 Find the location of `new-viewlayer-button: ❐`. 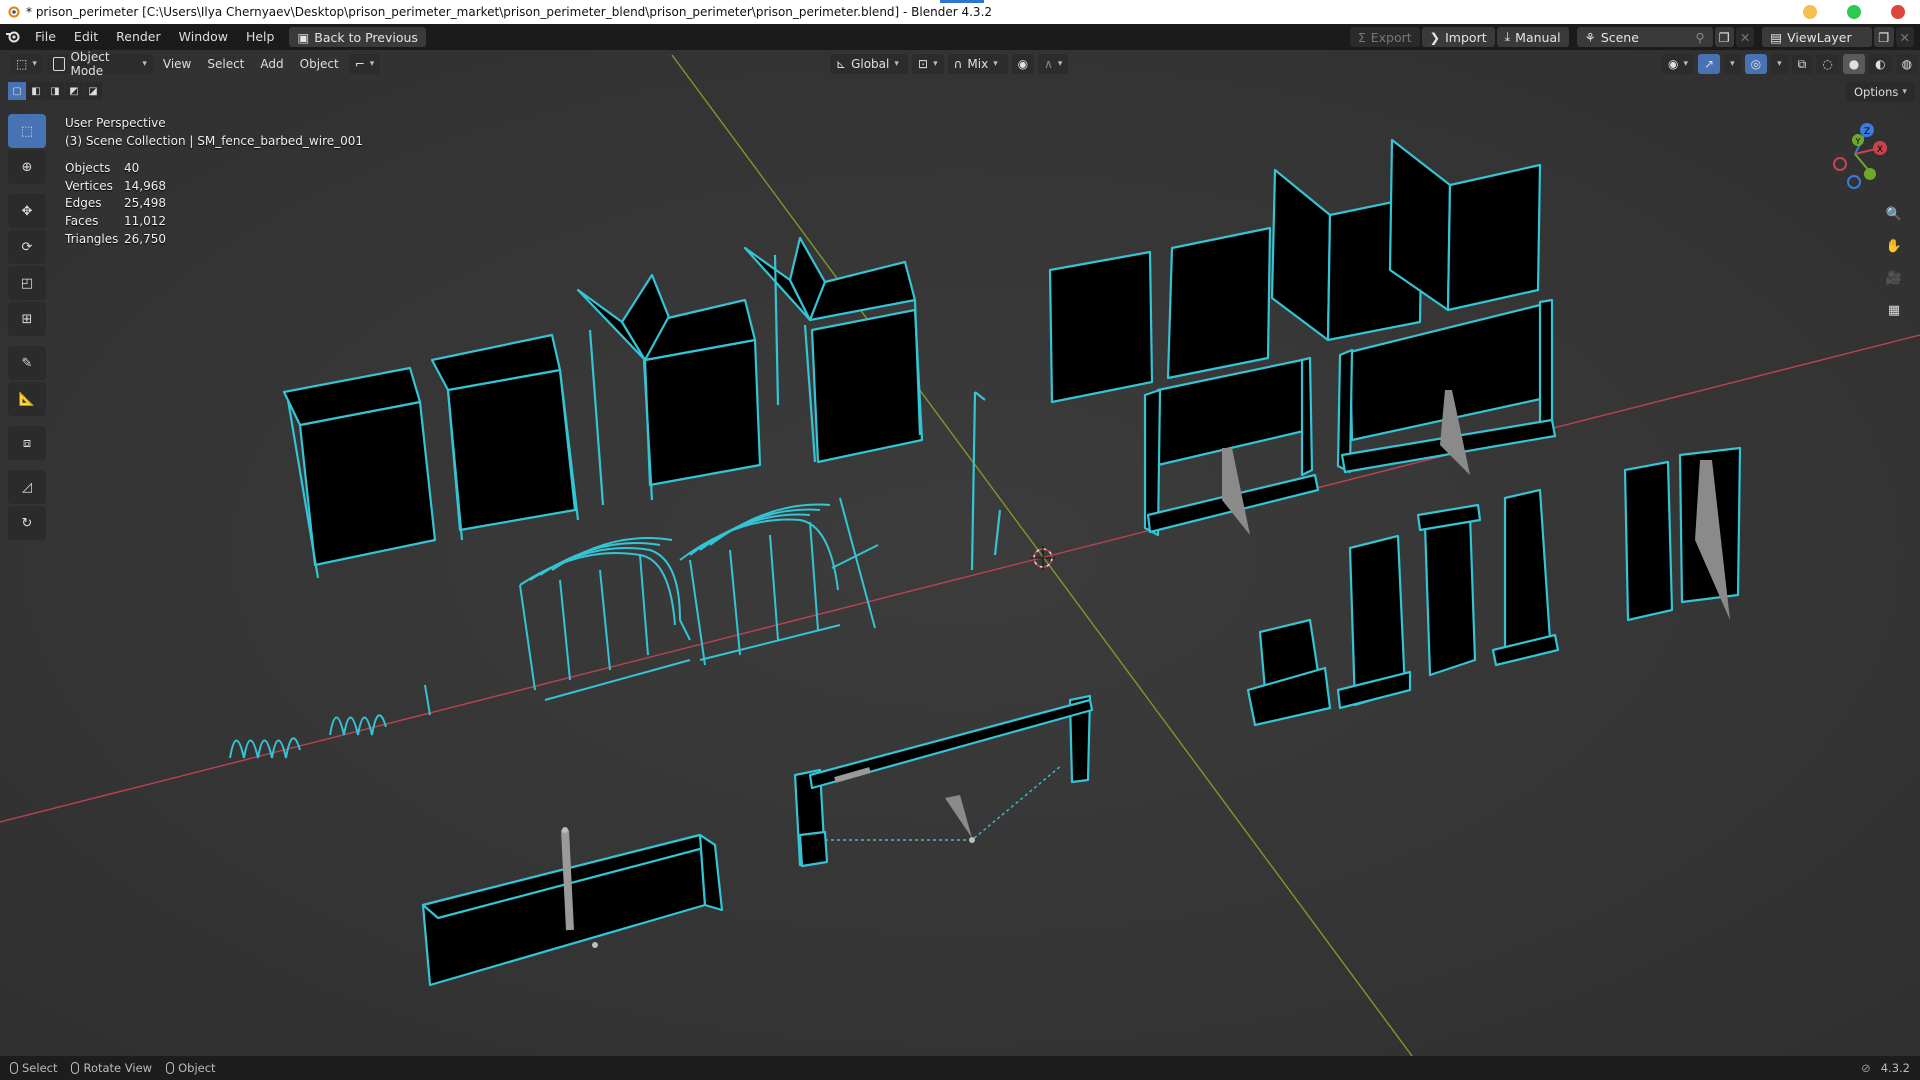

new-viewlayer-button: ❐ is located at coordinates (1884, 37).